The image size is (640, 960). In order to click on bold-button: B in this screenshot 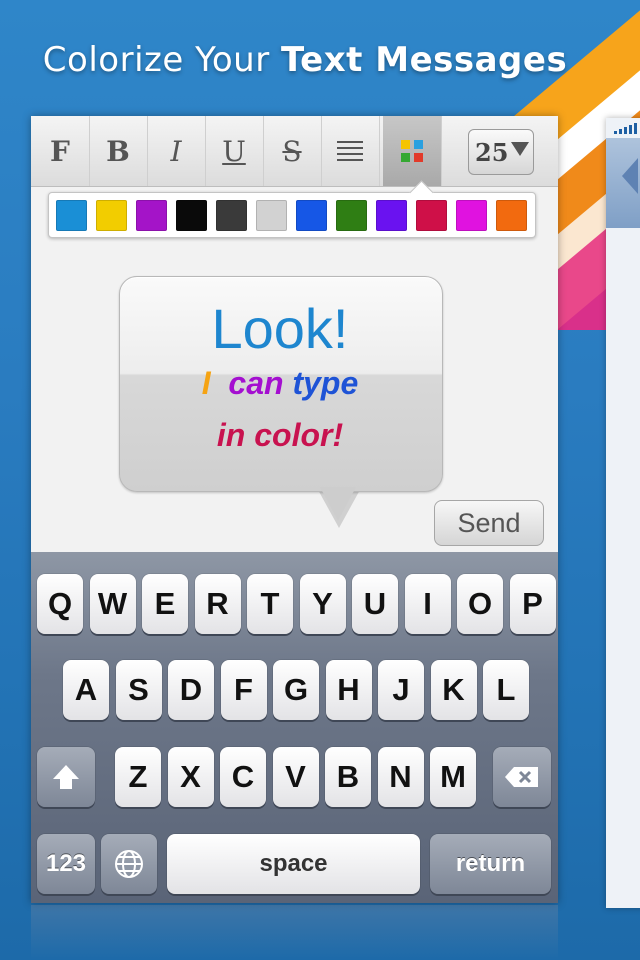, I will do `click(118, 151)`.